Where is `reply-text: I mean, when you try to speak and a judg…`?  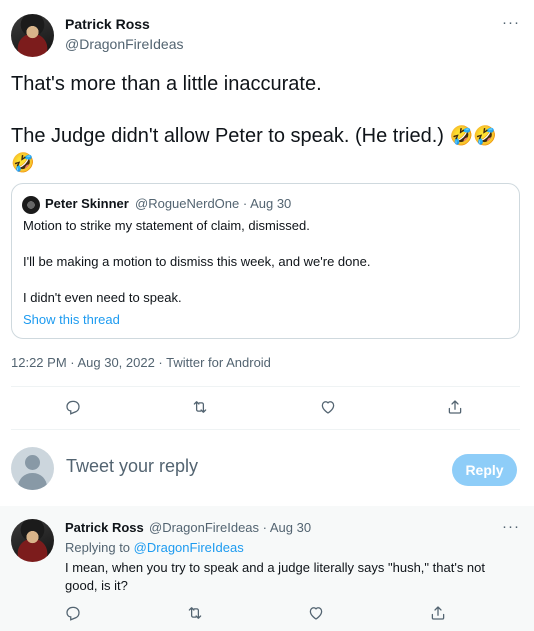 reply-text: I mean, when you try to speak and a judg… is located at coordinates (275, 576).